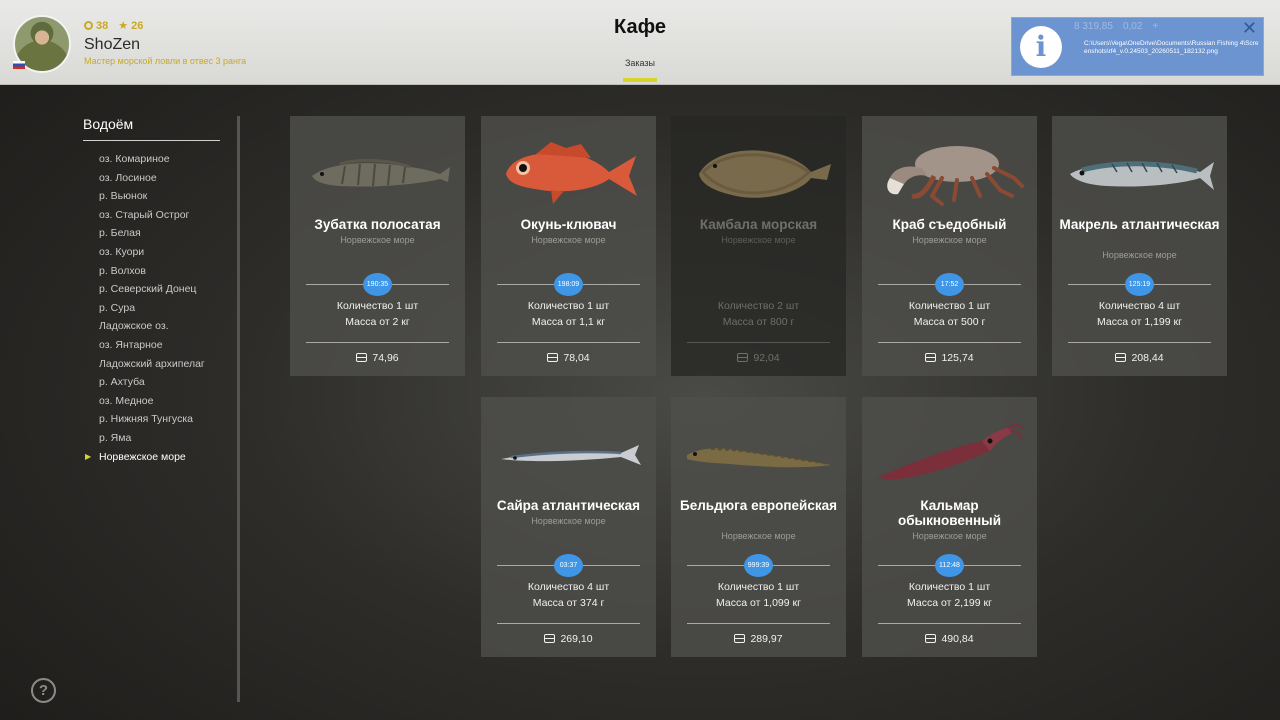 This screenshot has width=1280, height=720. I want to click on sidebar-item: р. Белая, so click(152, 233).